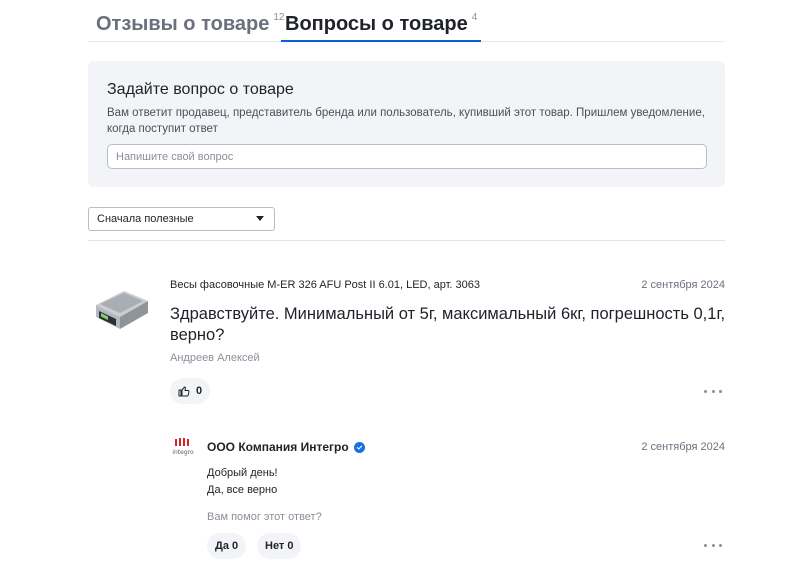 This screenshot has width=800, height=565. I want to click on answer-text-line: Да, все верно, so click(242, 490).